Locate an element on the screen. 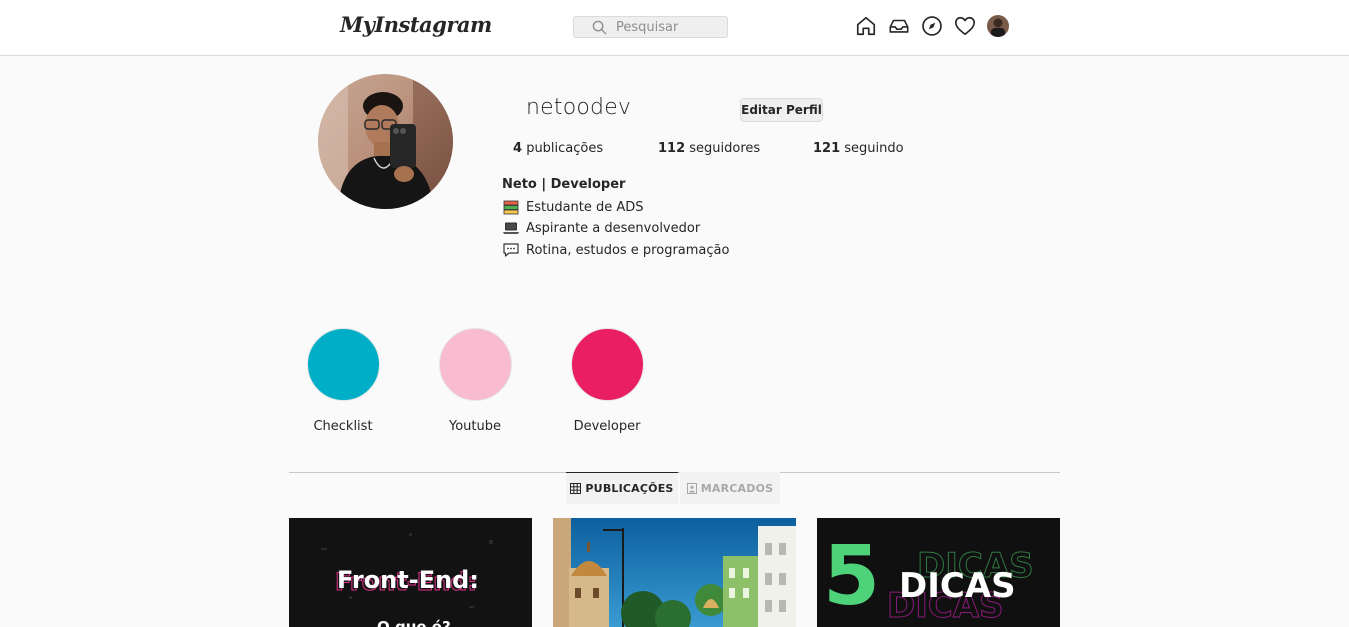  followers-stat: 112 seguidores is located at coordinates (709, 148).